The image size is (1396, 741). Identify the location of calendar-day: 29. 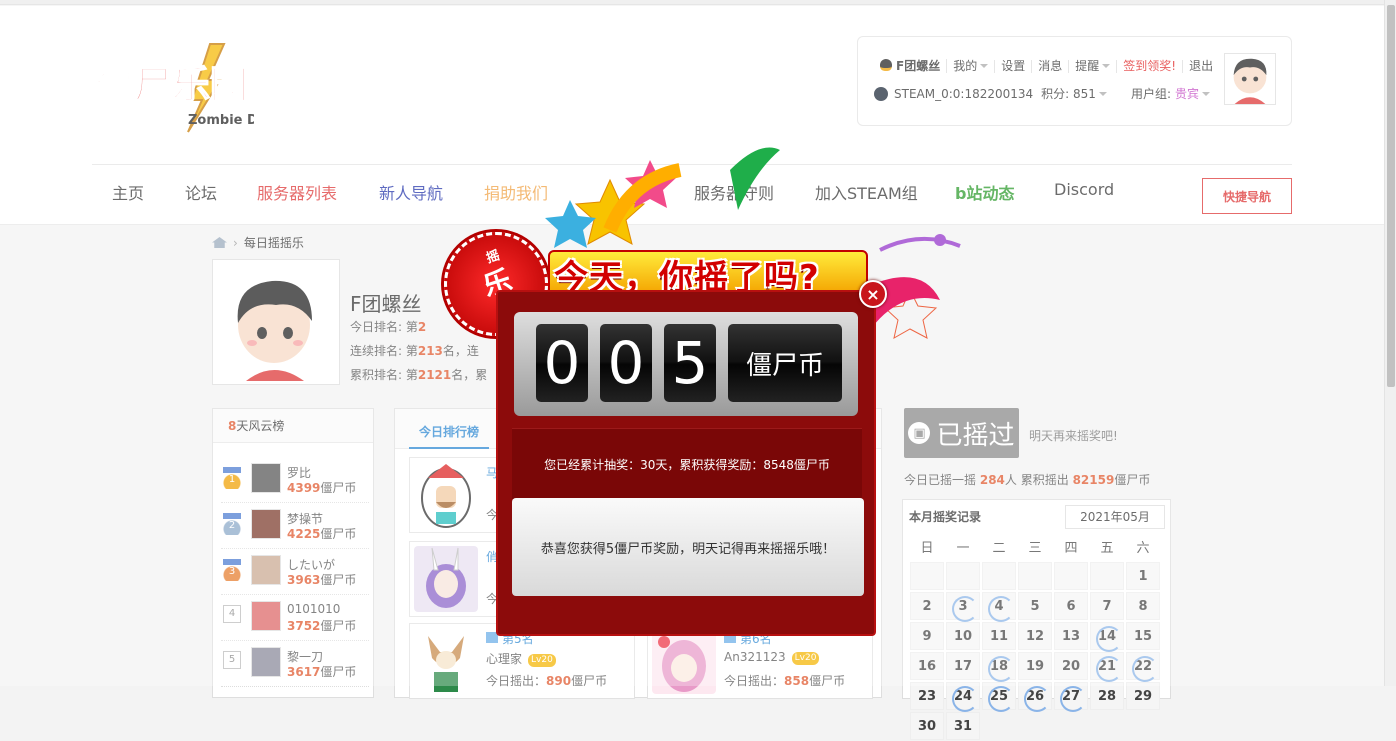
(1143, 696).